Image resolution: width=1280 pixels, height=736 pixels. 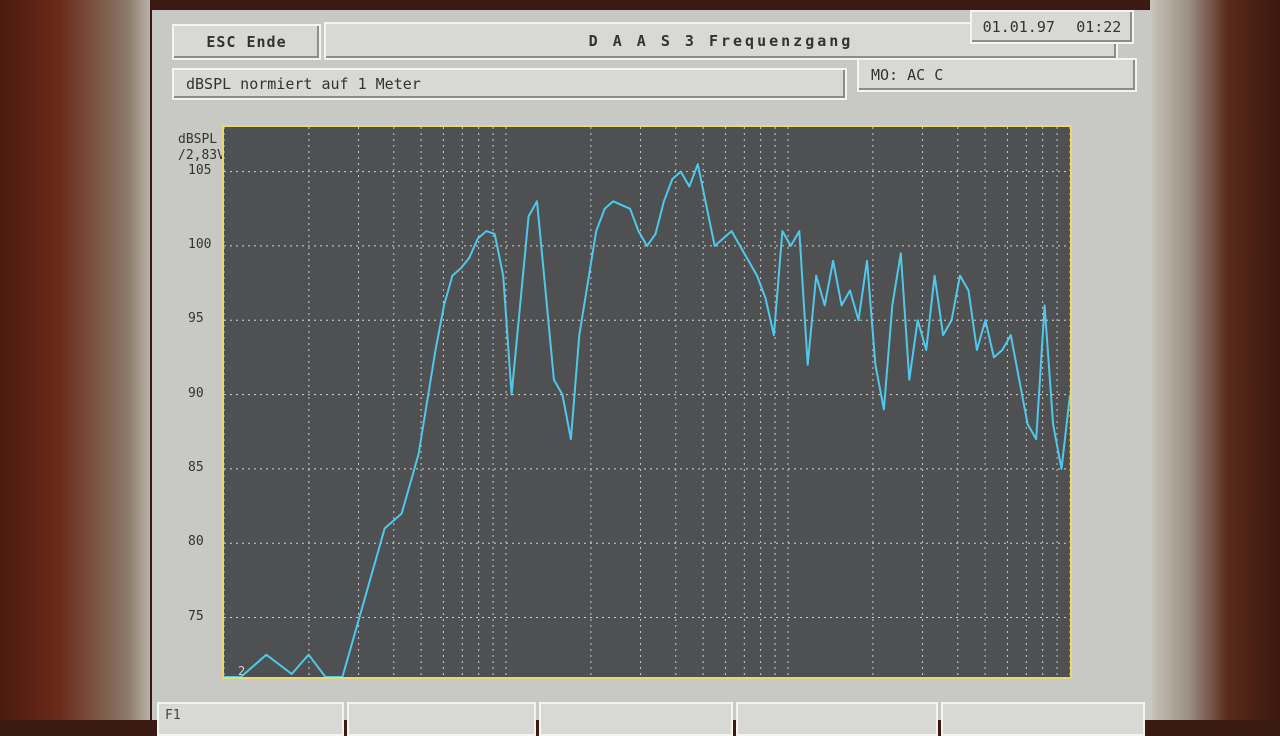 What do you see at coordinates (196, 393) in the screenshot?
I see `y-tick-label: 90` at bounding box center [196, 393].